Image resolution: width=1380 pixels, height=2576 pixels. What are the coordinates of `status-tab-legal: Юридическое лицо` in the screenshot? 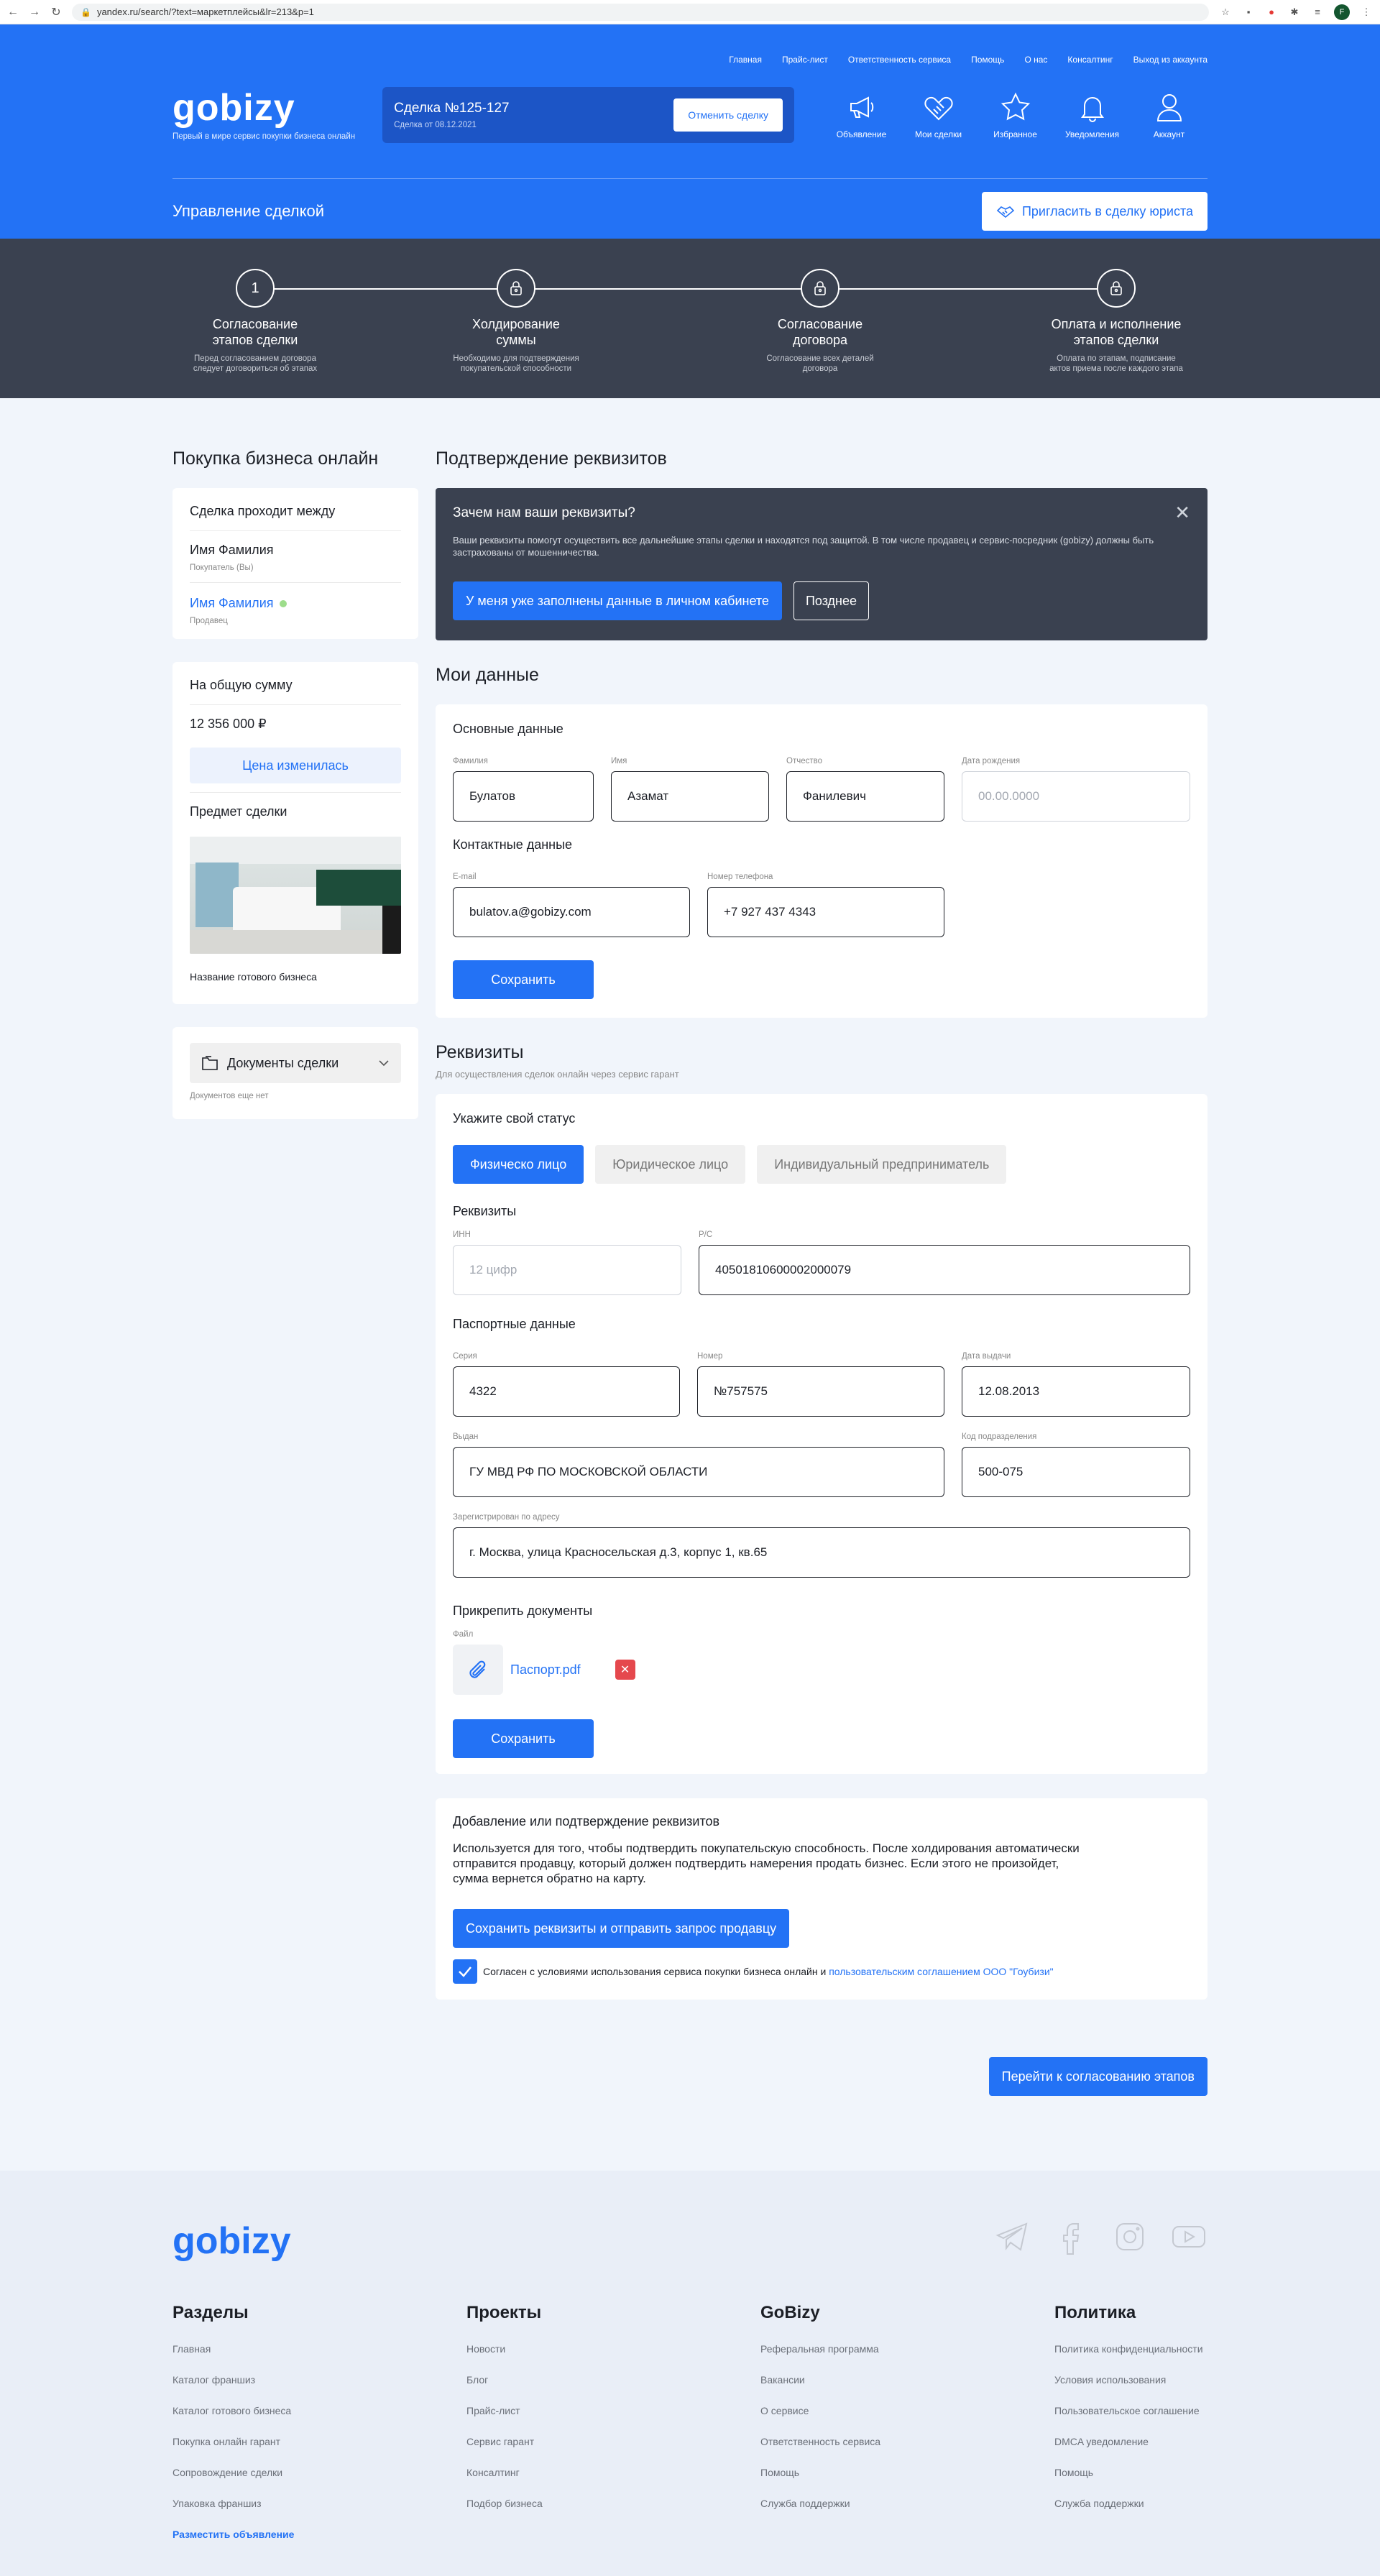 It's located at (670, 1164).